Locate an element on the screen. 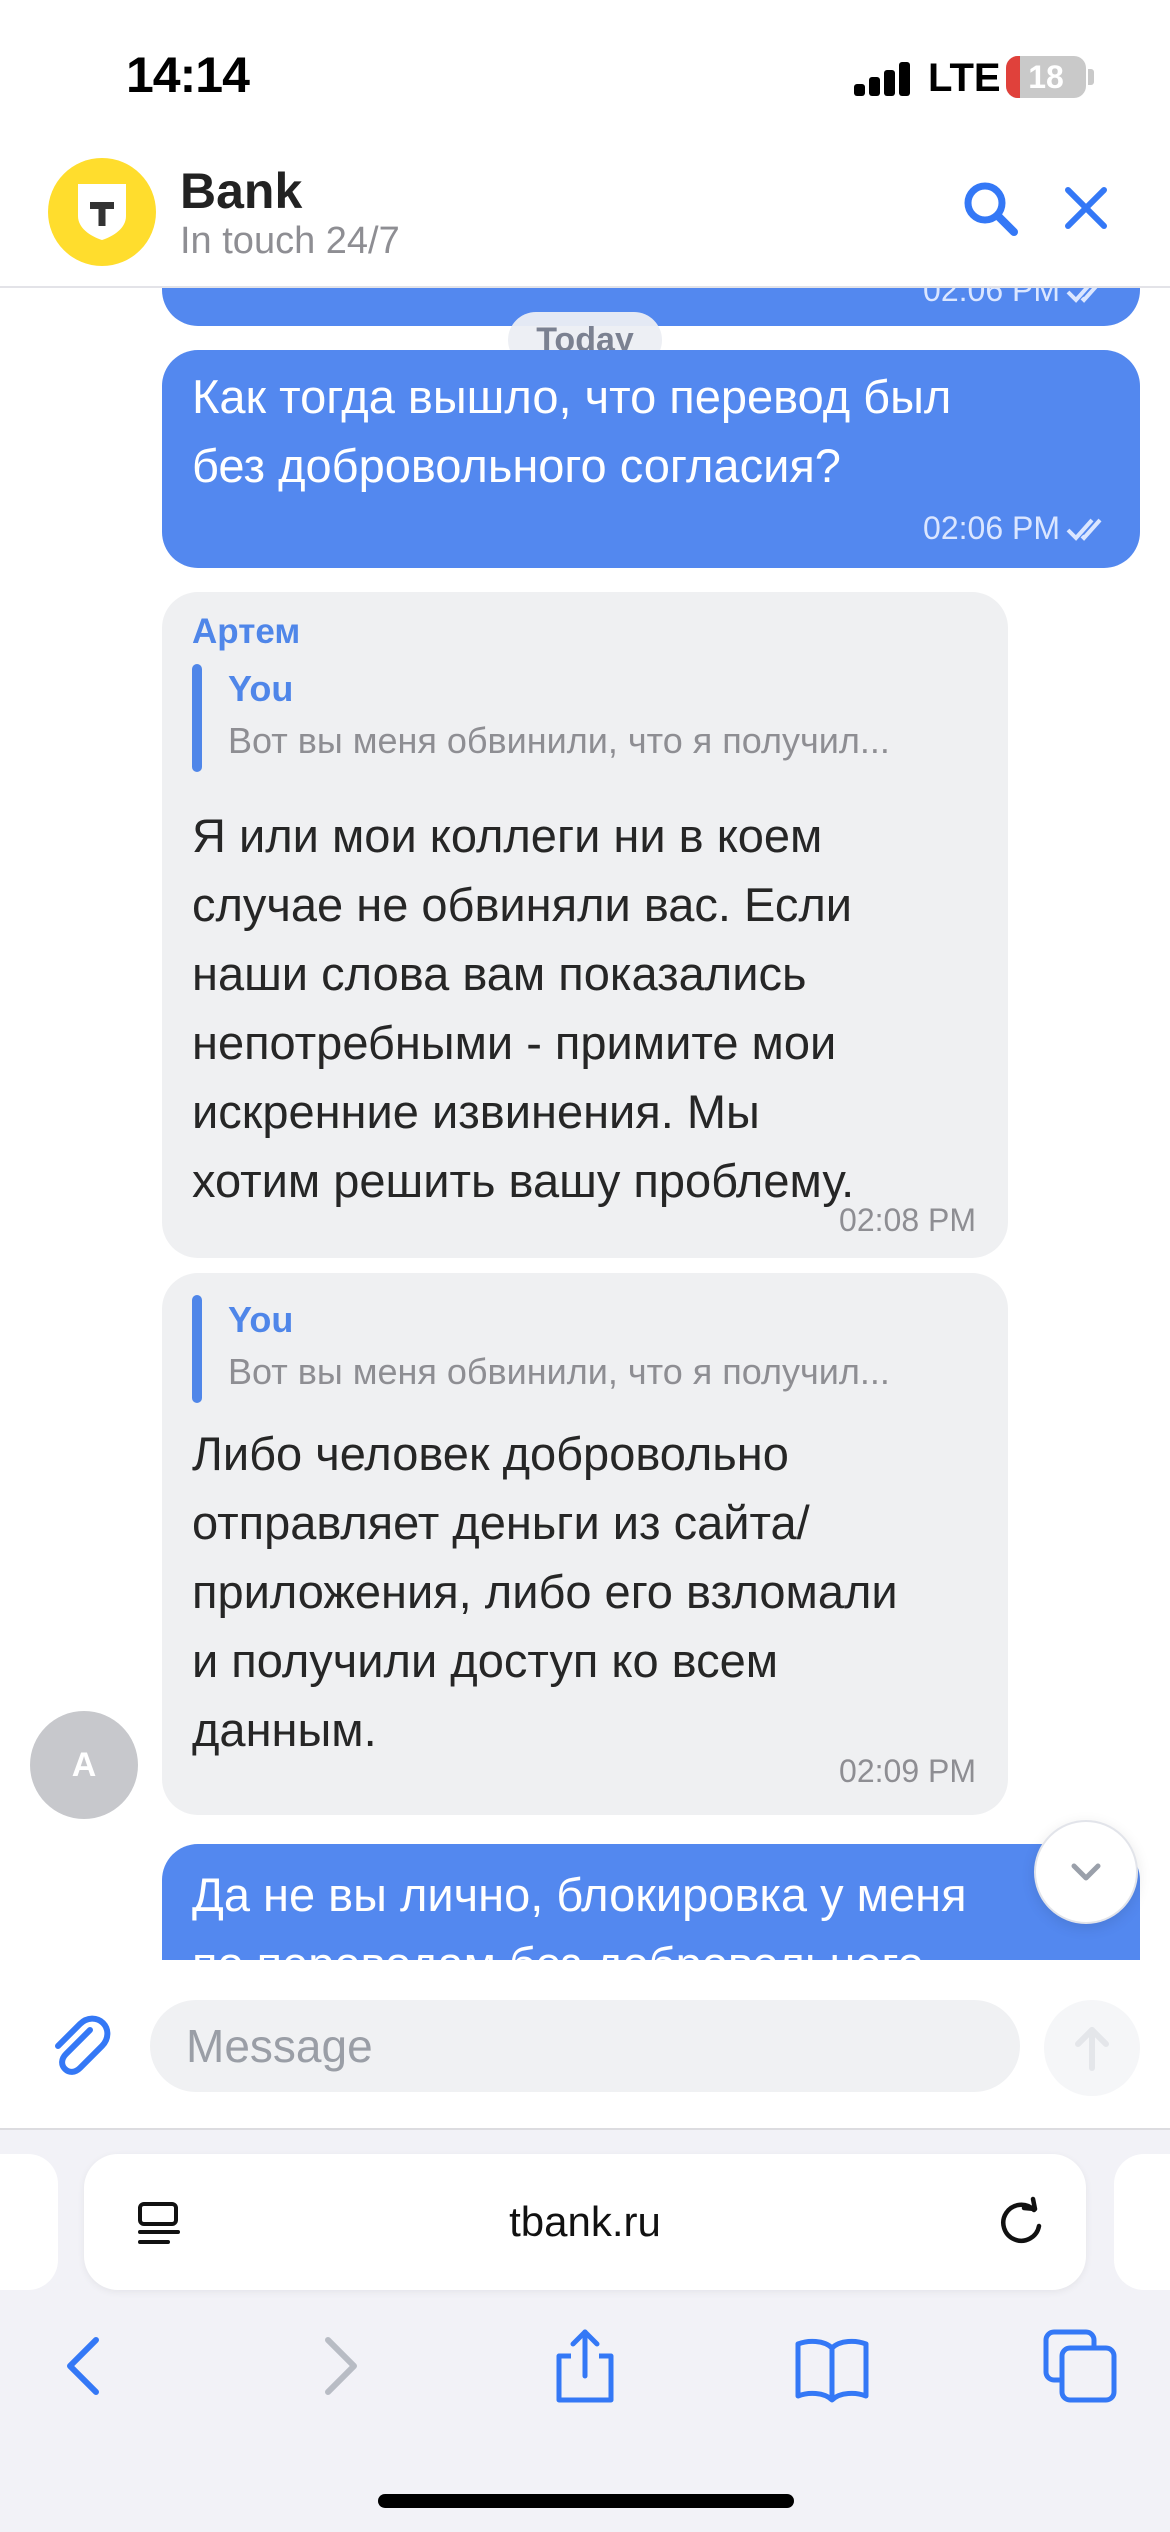 This screenshot has width=1170, height=2532. battery-icon: 18 is located at coordinates (1046, 77).